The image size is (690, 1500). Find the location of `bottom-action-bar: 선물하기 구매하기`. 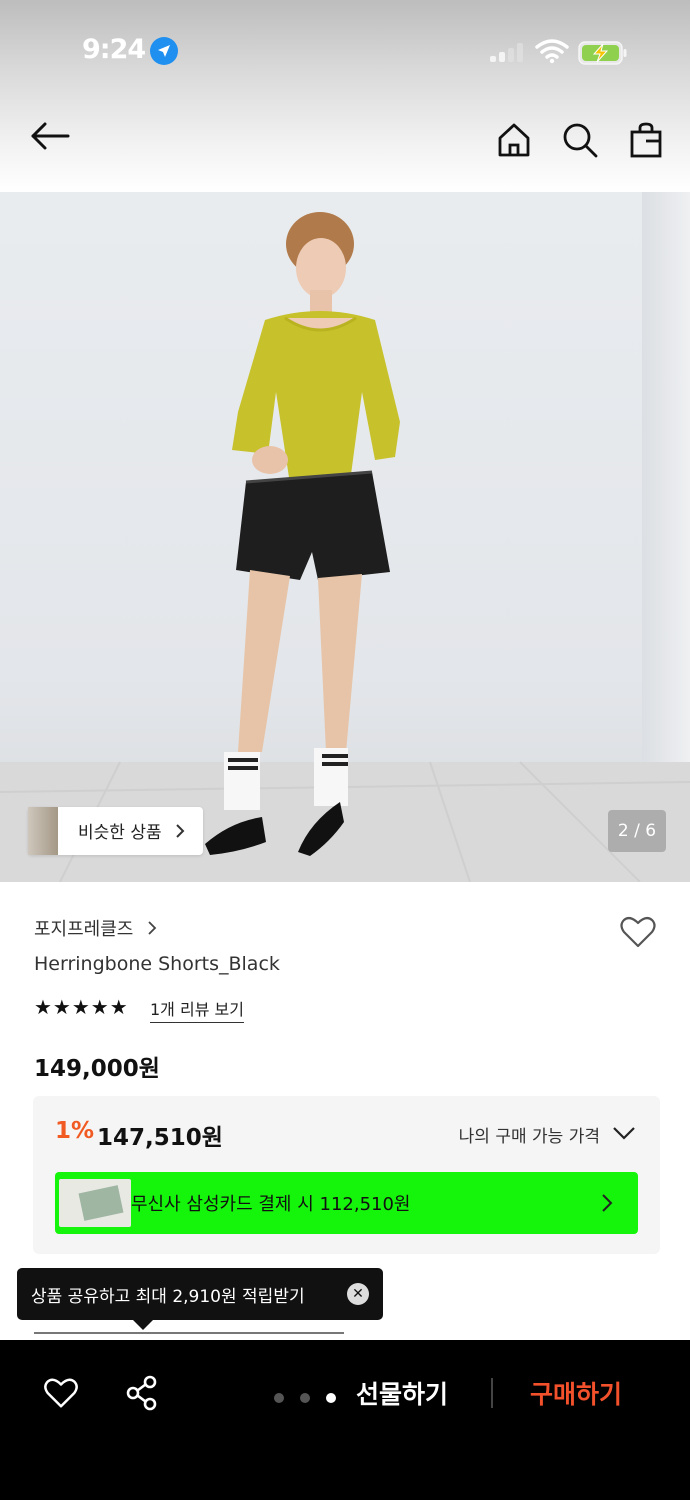

bottom-action-bar: 선물하기 구매하기 is located at coordinates (345, 1420).